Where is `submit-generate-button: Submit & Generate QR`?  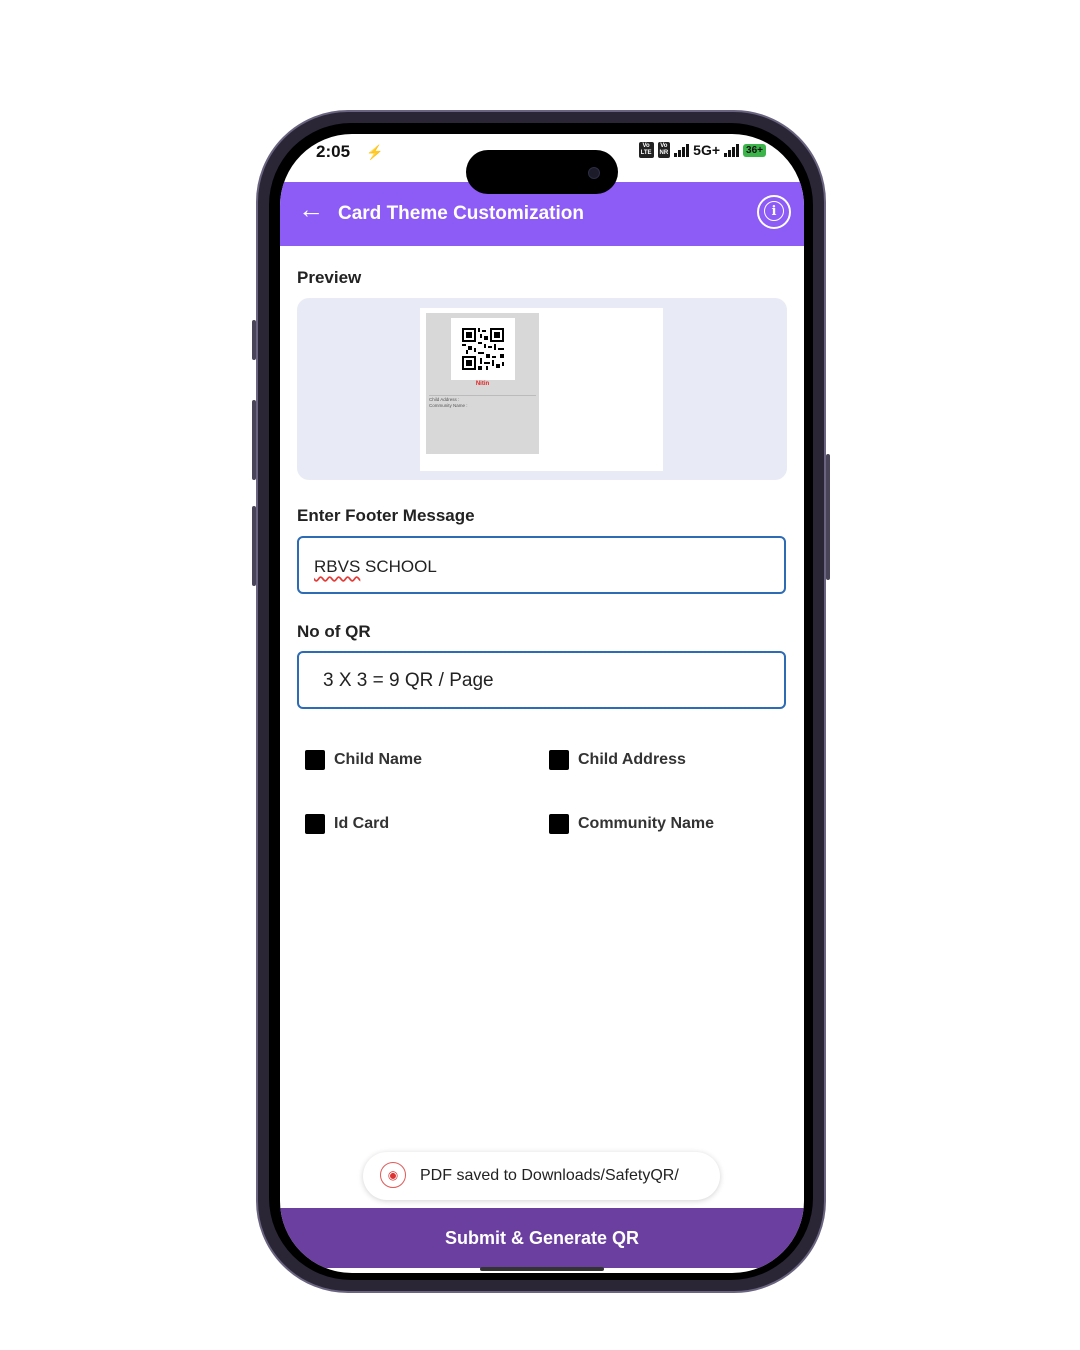 submit-generate-button: Submit & Generate QR is located at coordinates (542, 1238).